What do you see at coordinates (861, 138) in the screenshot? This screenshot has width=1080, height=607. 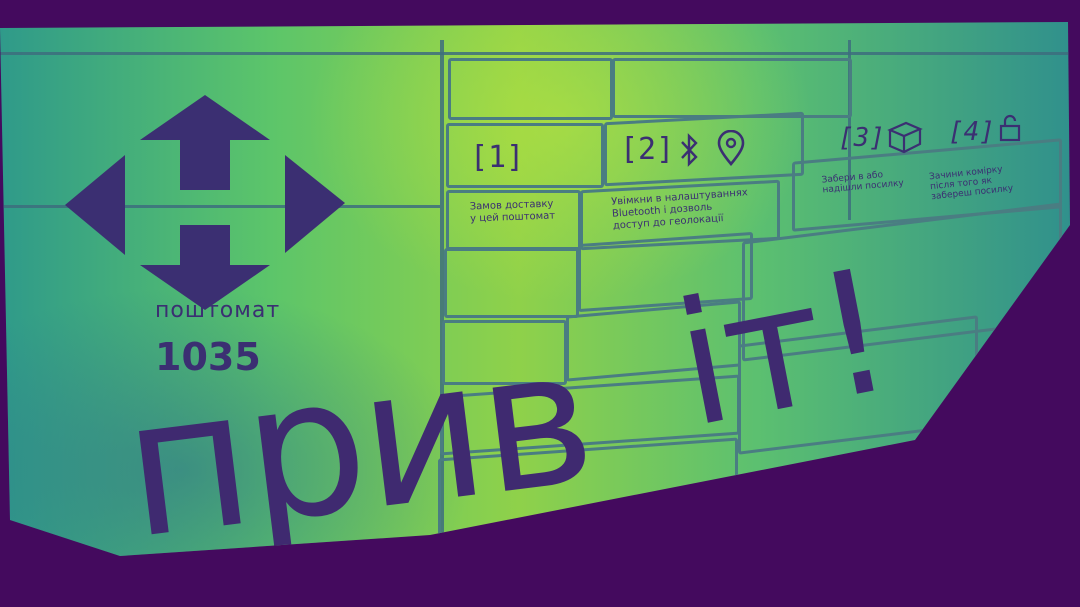 I see `slot-label-3: [3]` at bounding box center [861, 138].